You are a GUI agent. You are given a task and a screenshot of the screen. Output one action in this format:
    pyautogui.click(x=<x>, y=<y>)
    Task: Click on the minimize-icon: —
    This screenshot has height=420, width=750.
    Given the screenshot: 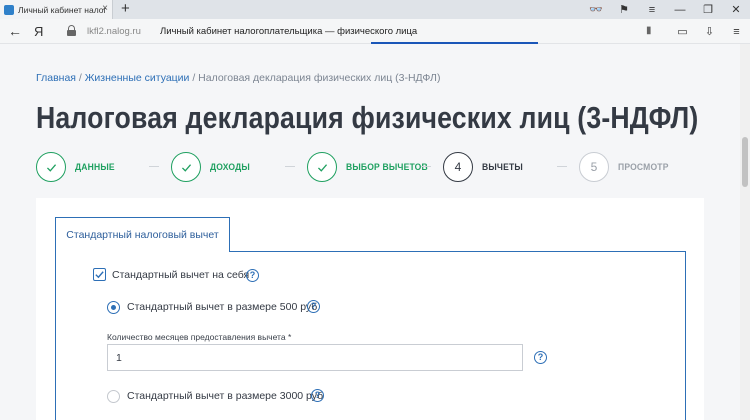 What is the action you would take?
    pyautogui.click(x=680, y=10)
    